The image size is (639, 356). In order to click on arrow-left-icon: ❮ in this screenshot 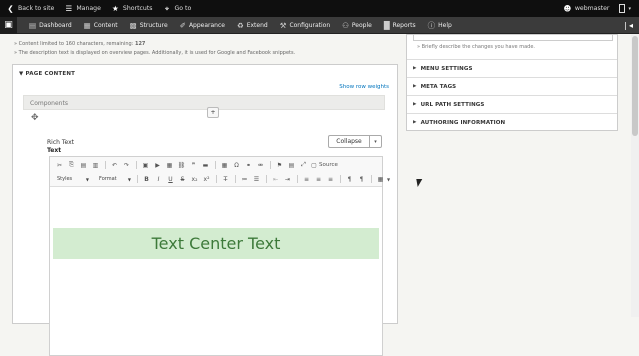, I will do `click(10, 8)`.